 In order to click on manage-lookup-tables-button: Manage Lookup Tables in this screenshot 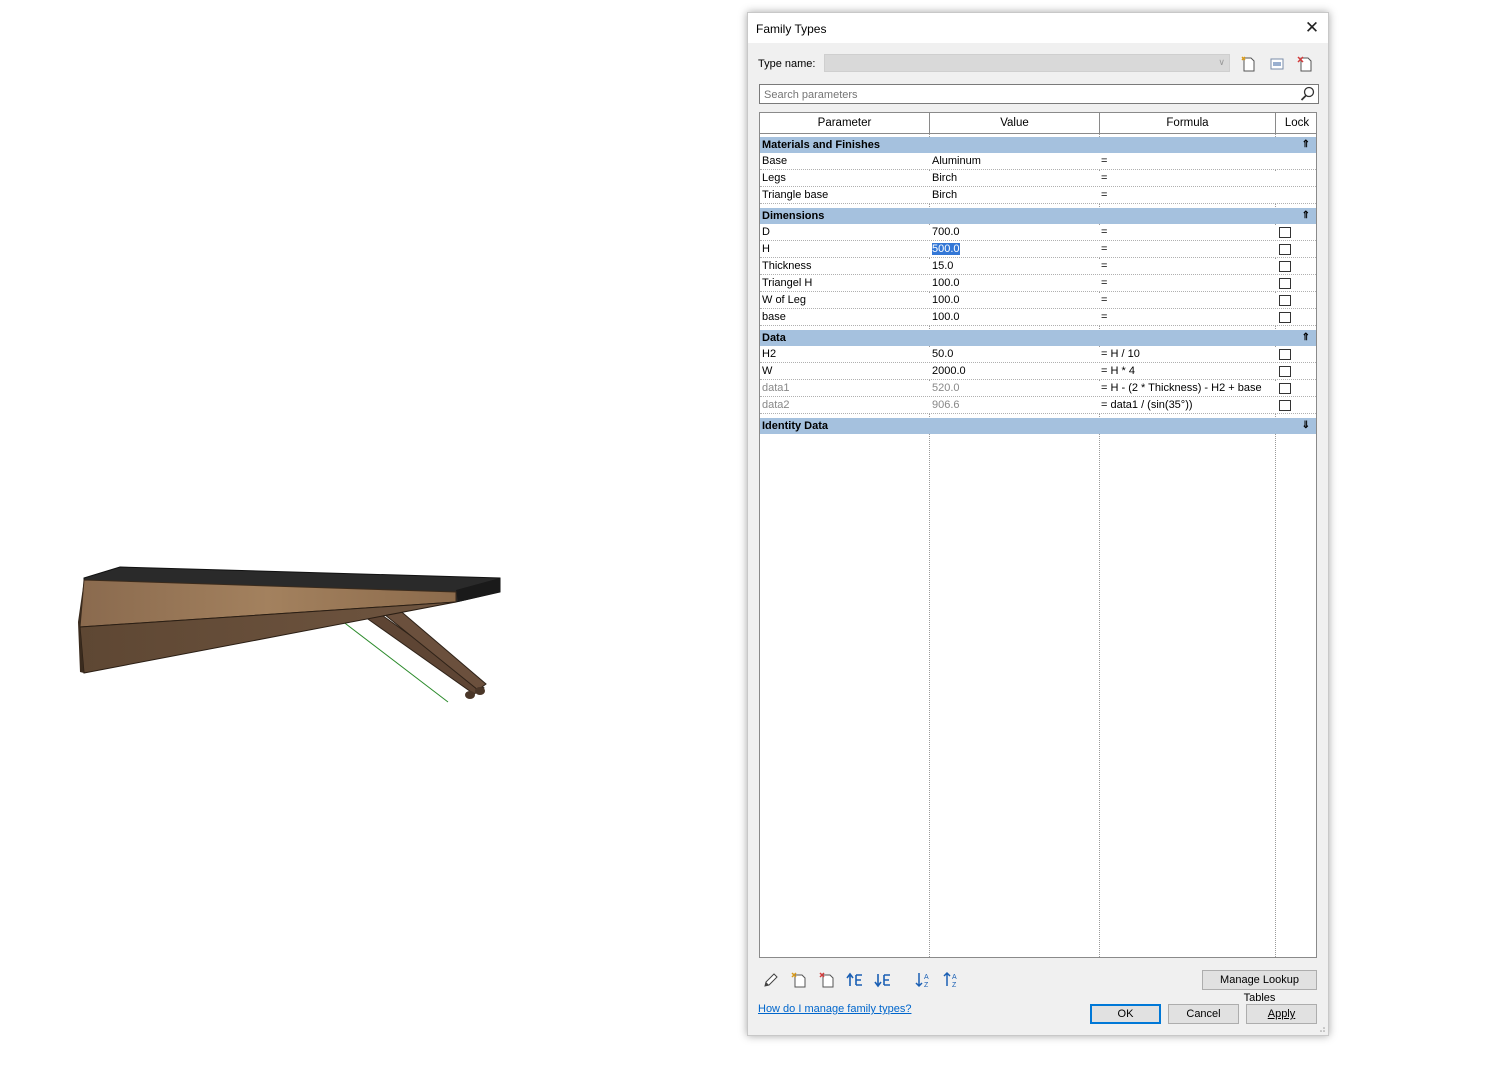, I will do `click(1259, 987)`.